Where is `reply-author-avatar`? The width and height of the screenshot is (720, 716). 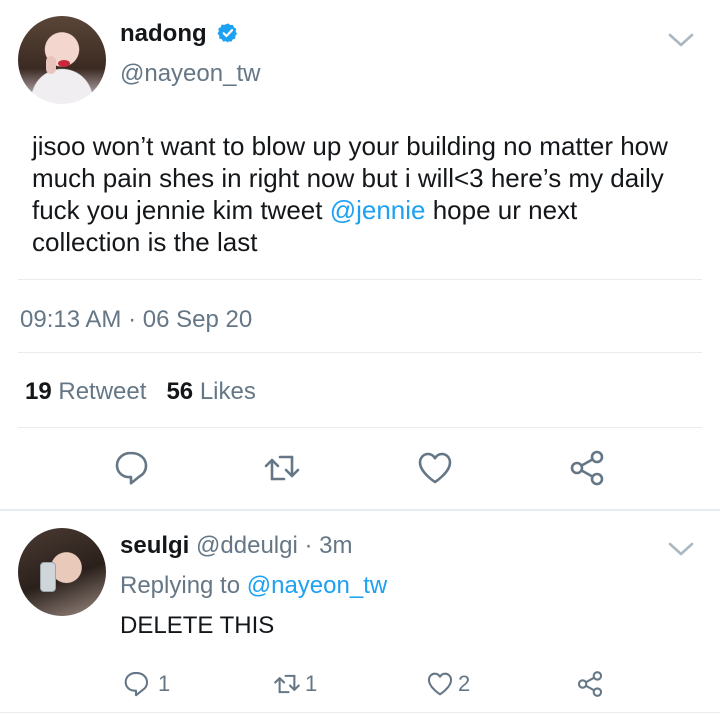 reply-author-avatar is located at coordinates (62, 572).